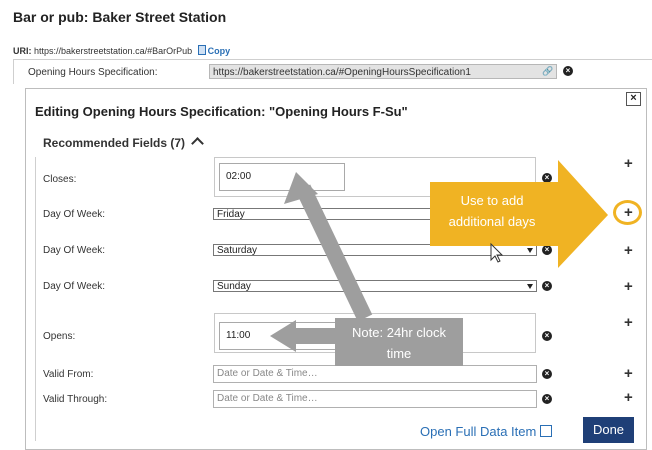 The image size is (652, 450). Describe the element at coordinates (497, 252) in the screenshot. I see `mouse-cursor-icon` at that location.